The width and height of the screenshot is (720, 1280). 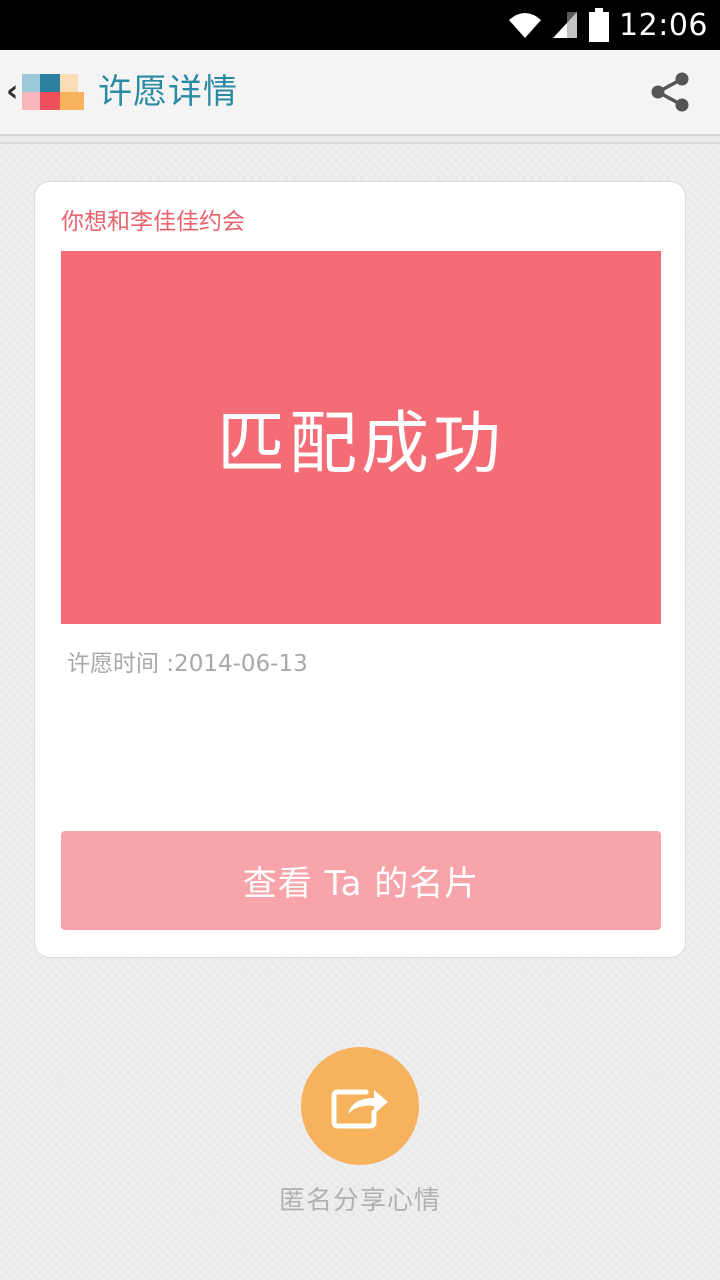 I want to click on share-icon, so click(x=670, y=92).